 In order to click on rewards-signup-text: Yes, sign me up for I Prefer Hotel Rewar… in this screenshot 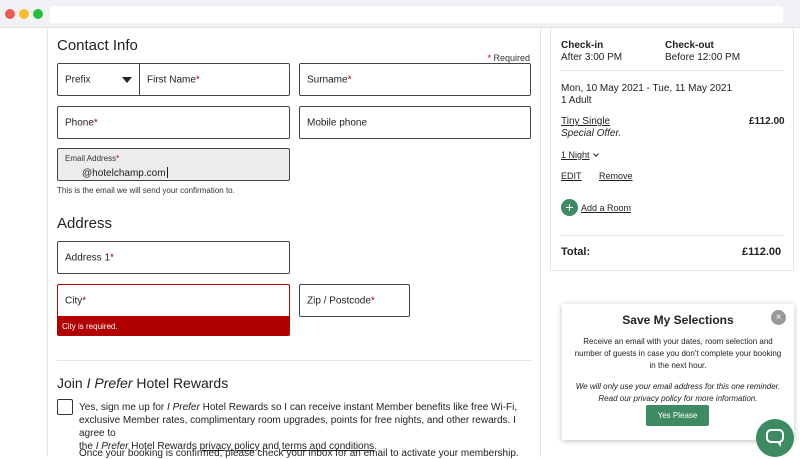, I will do `click(298, 427)`.